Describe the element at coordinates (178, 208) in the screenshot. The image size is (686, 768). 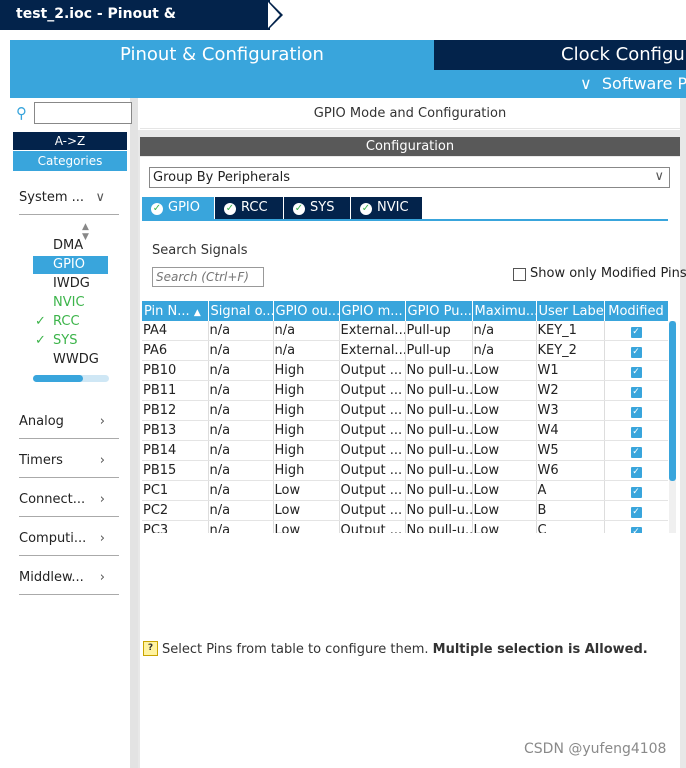
I see `tab-gpio: ✓ GPIO` at that location.